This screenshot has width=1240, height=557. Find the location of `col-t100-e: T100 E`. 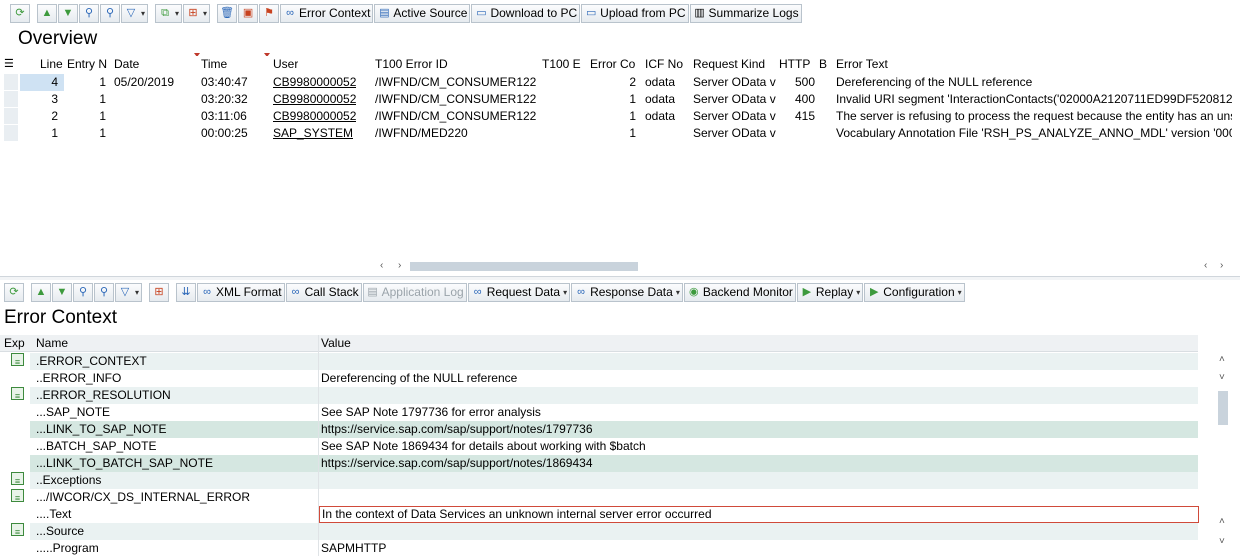

col-t100-e: T100 E is located at coordinates (561, 64).